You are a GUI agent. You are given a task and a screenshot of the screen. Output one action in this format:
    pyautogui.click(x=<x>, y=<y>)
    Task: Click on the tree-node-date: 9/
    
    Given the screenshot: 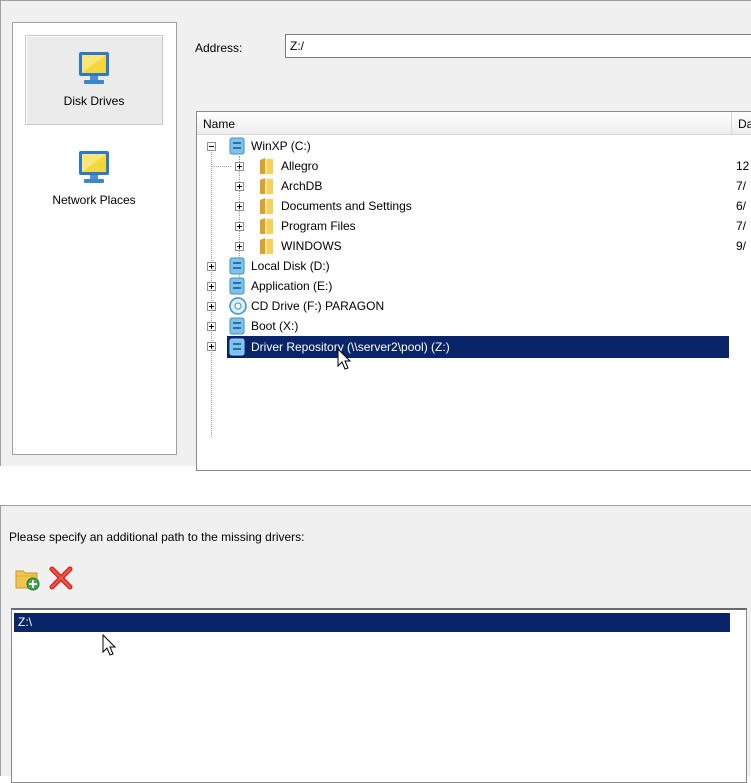 What is the action you would take?
    pyautogui.click(x=741, y=246)
    